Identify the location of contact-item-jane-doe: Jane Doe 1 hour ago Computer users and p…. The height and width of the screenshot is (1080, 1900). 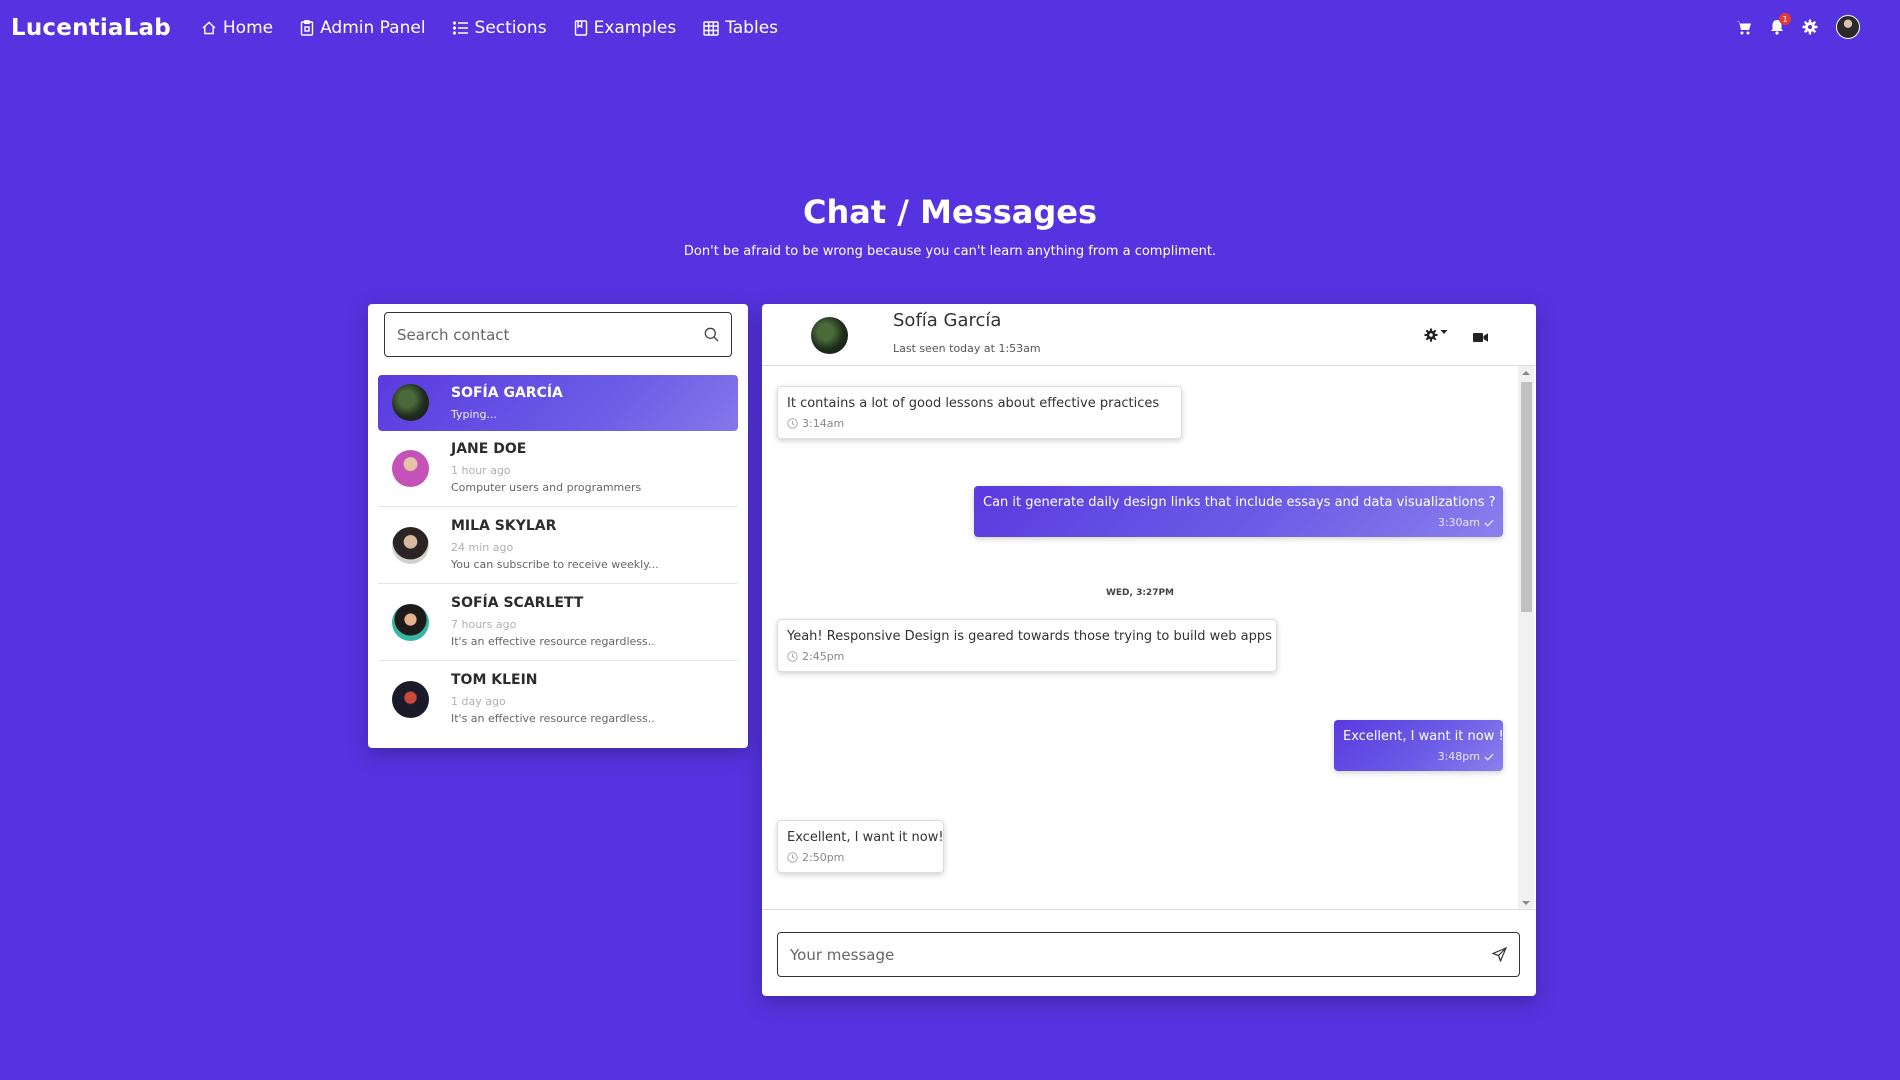
(558, 469).